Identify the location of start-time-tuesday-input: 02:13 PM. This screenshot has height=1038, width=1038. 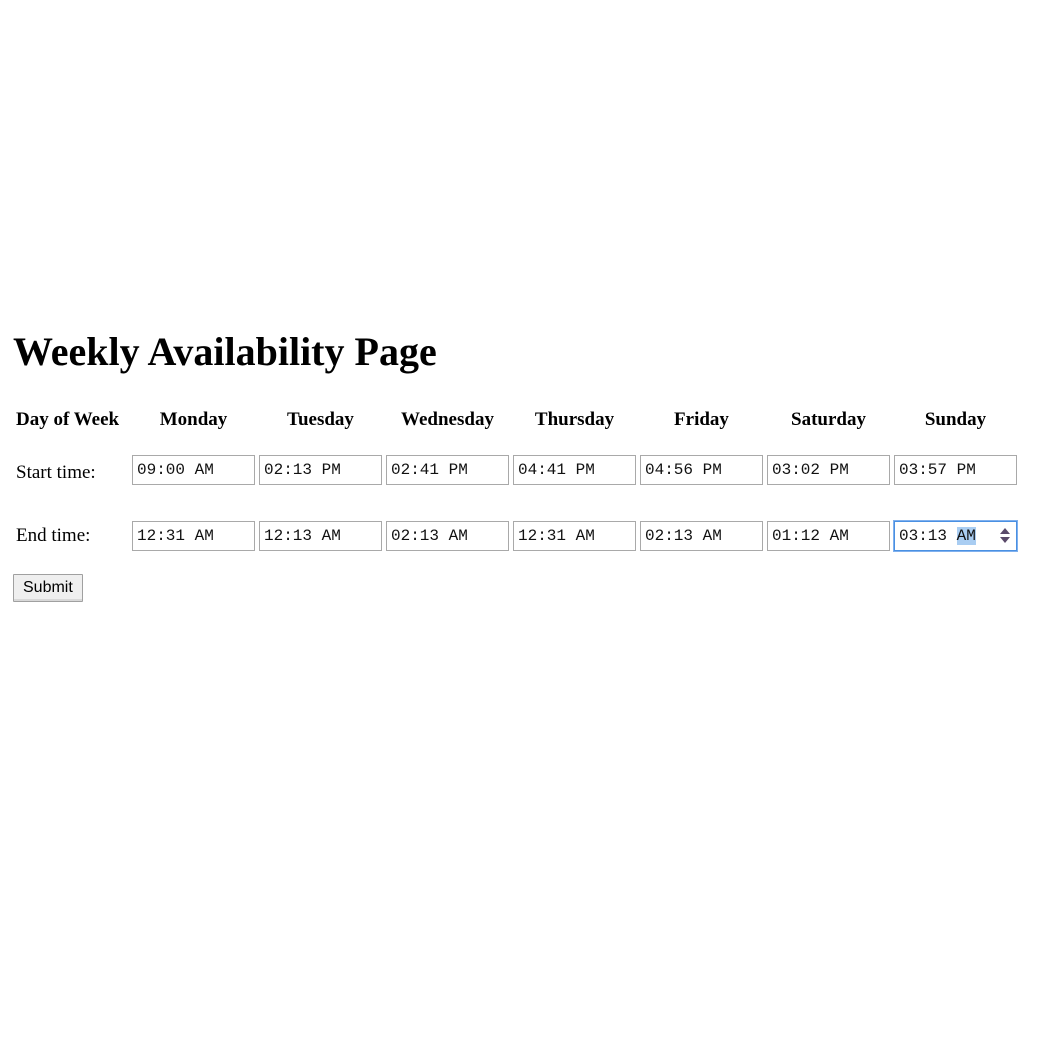
(320, 470).